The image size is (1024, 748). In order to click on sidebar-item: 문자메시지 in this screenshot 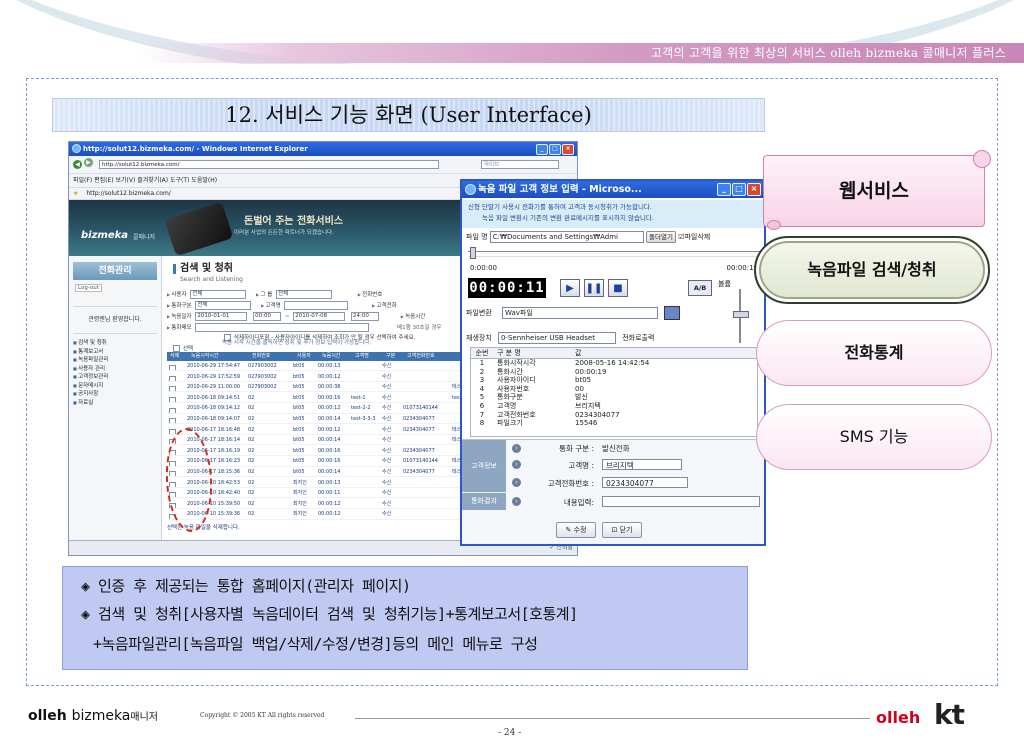, I will do `click(116, 386)`.